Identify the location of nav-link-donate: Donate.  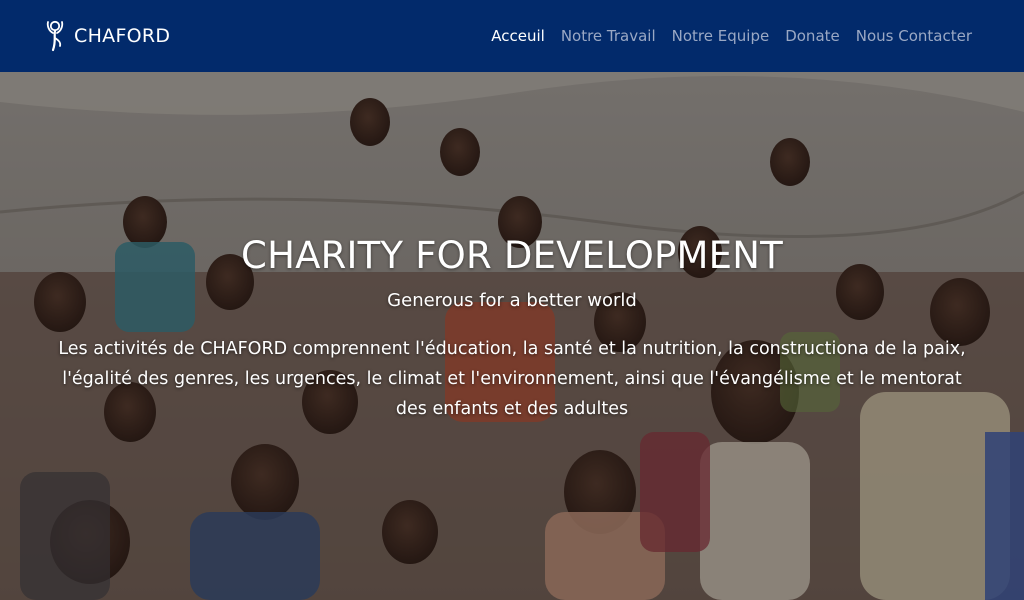
(812, 36).